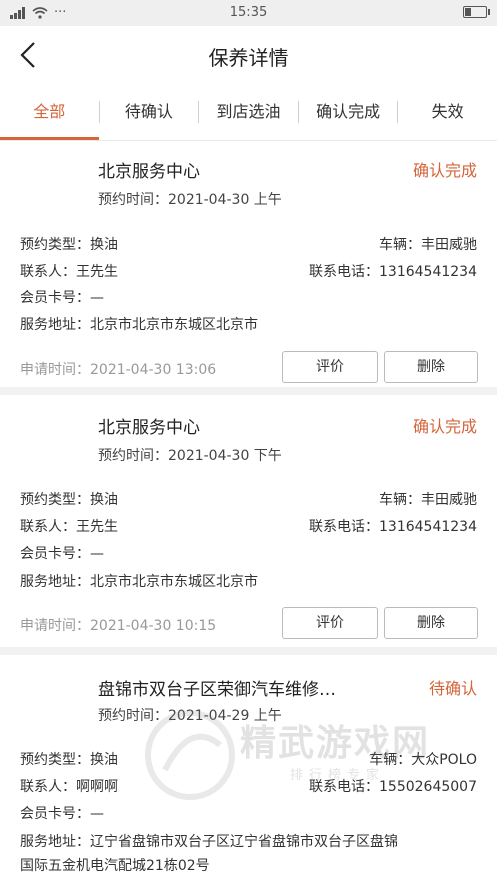  What do you see at coordinates (190, 456) in the screenshot?
I see `appointment-time: 预约时间：2021-04-30 下午` at bounding box center [190, 456].